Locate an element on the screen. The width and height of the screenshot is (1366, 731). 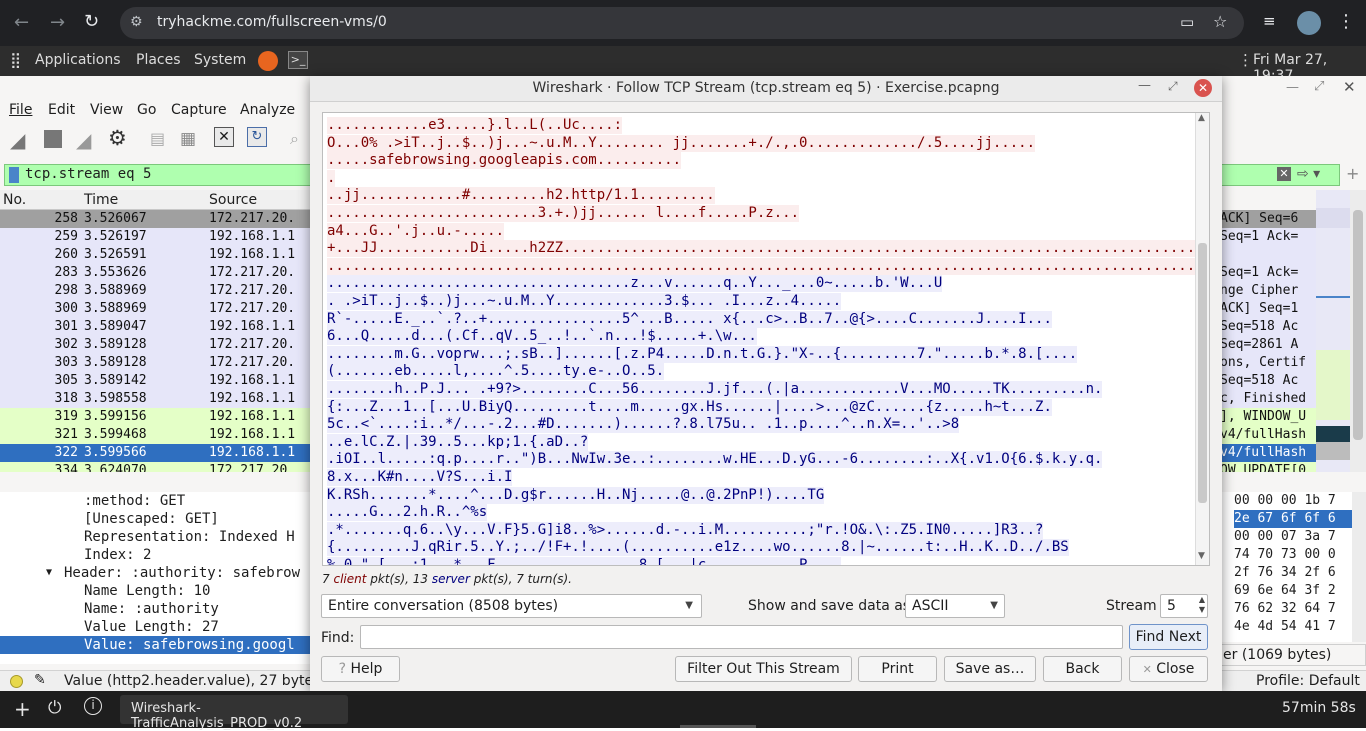
filter-out-stream-button: Filter Out This Stream is located at coordinates (763, 669).